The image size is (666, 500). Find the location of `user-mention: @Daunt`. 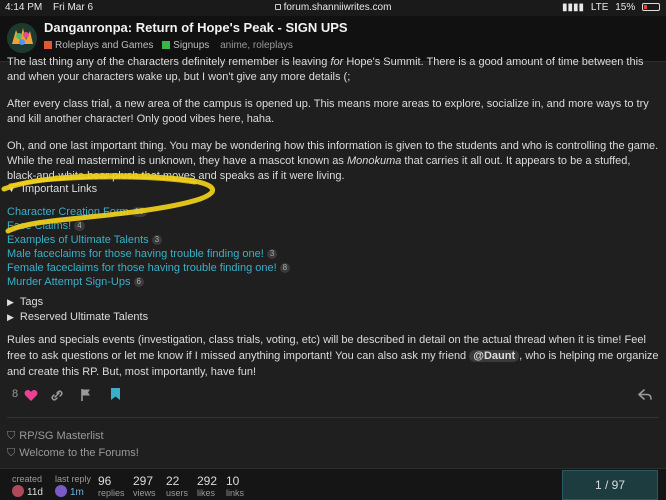

user-mention: @Daunt is located at coordinates (494, 356).